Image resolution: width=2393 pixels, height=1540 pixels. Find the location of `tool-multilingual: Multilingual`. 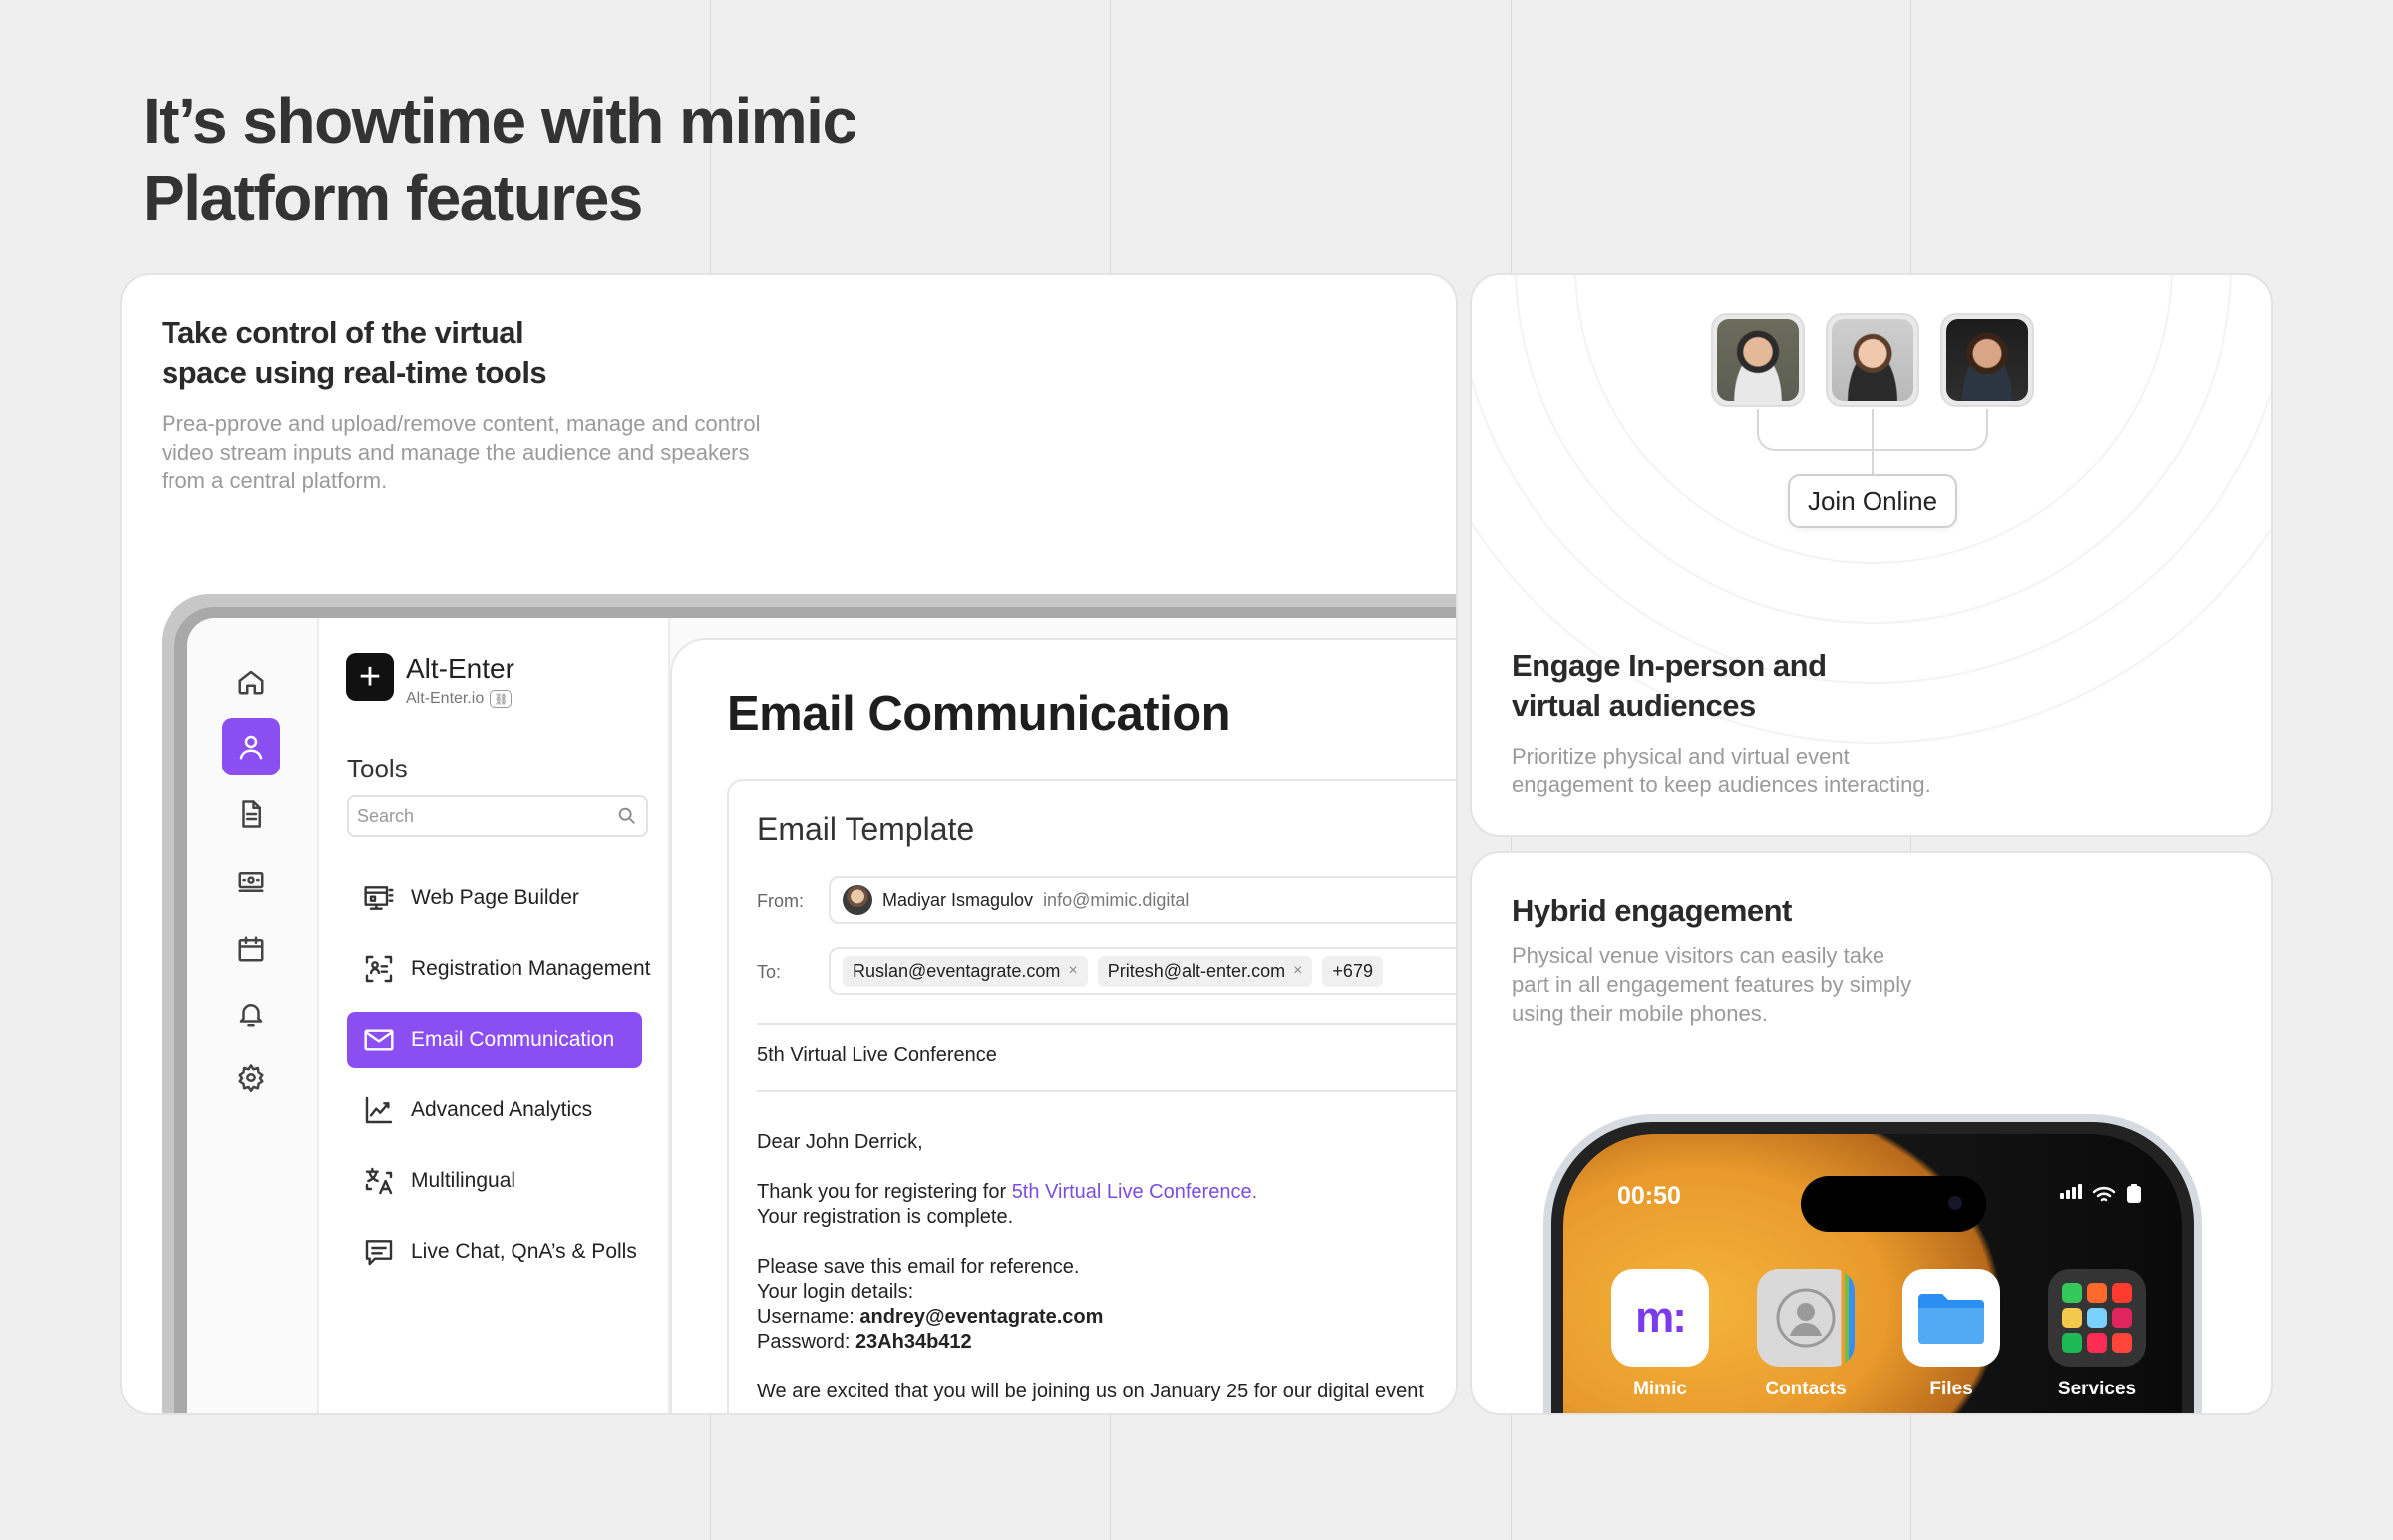

tool-multilingual: Multilingual is located at coordinates (494, 1181).